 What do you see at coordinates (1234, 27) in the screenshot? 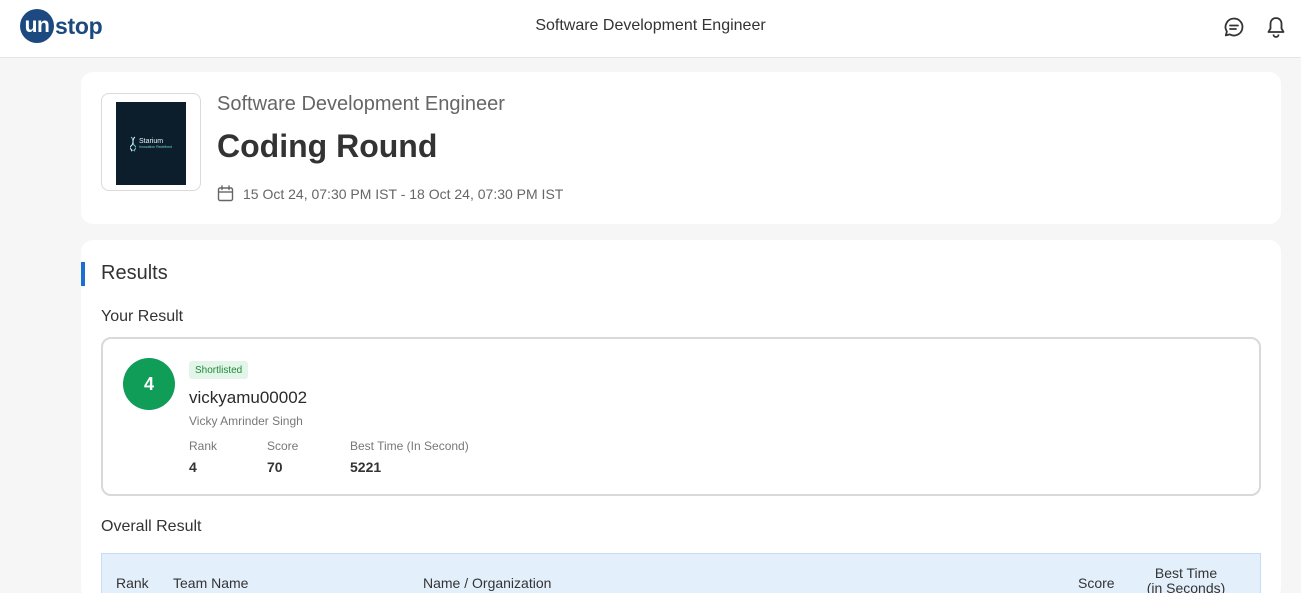
I see `chat-icon` at bounding box center [1234, 27].